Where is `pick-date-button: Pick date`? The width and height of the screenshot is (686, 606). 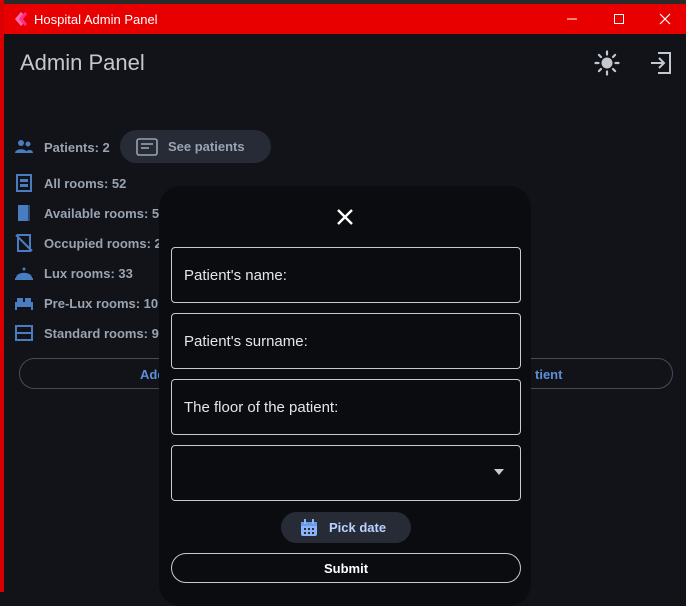 pick-date-button: Pick date is located at coordinates (346, 527).